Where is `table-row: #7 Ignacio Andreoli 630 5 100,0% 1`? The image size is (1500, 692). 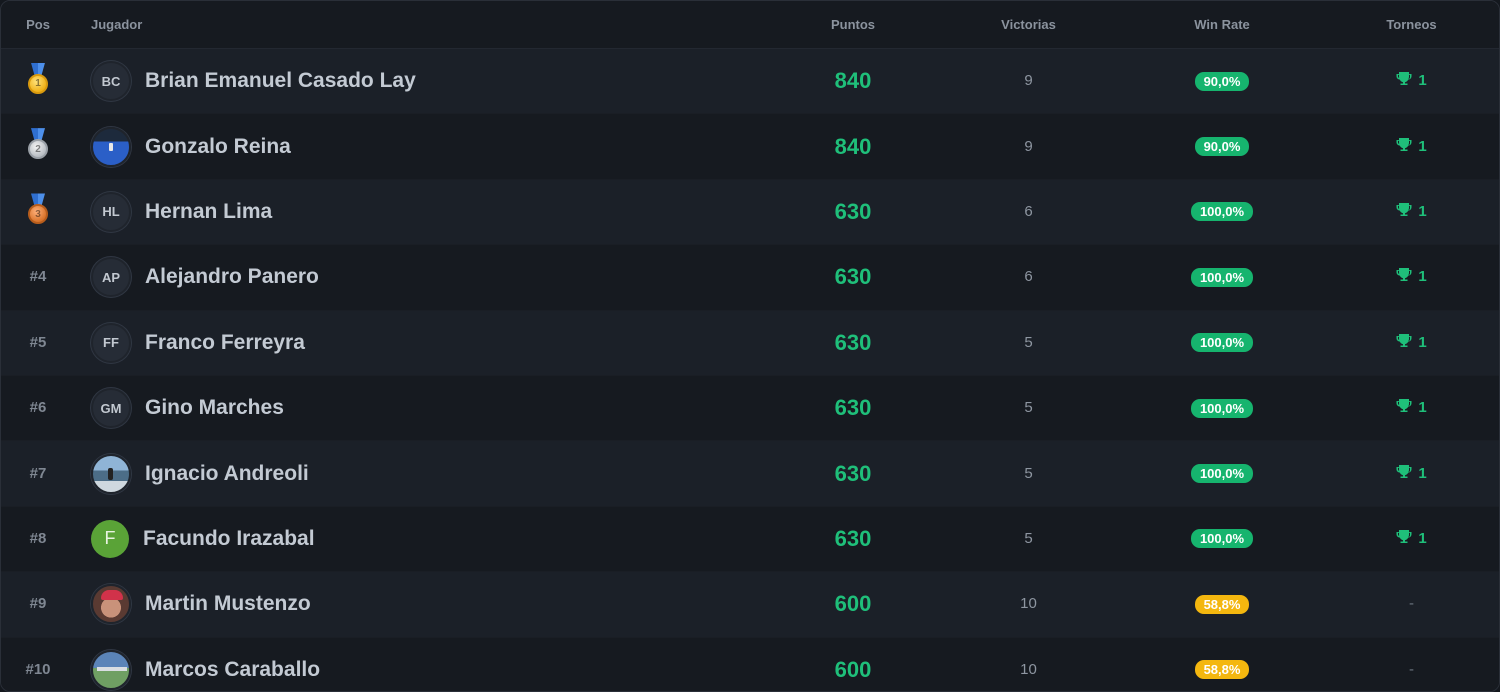 table-row: #7 Ignacio Andreoli 630 5 100,0% 1 is located at coordinates (750, 474).